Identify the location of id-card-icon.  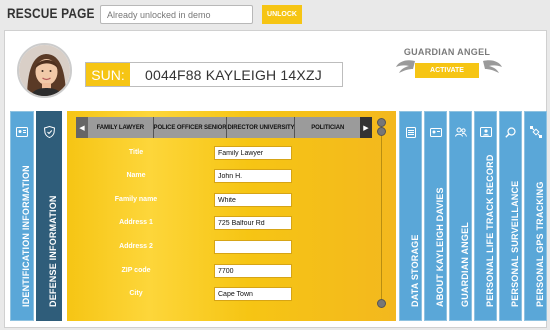
(22, 132).